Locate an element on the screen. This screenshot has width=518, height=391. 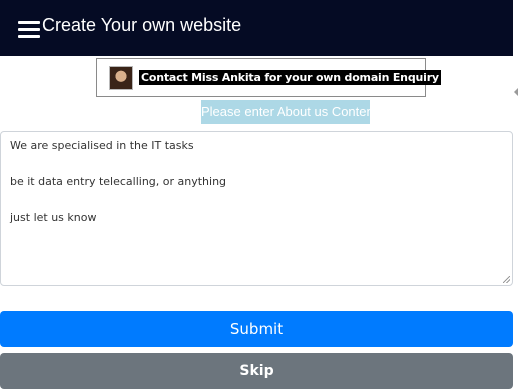
resize-grip-icon is located at coordinates (506, 279).